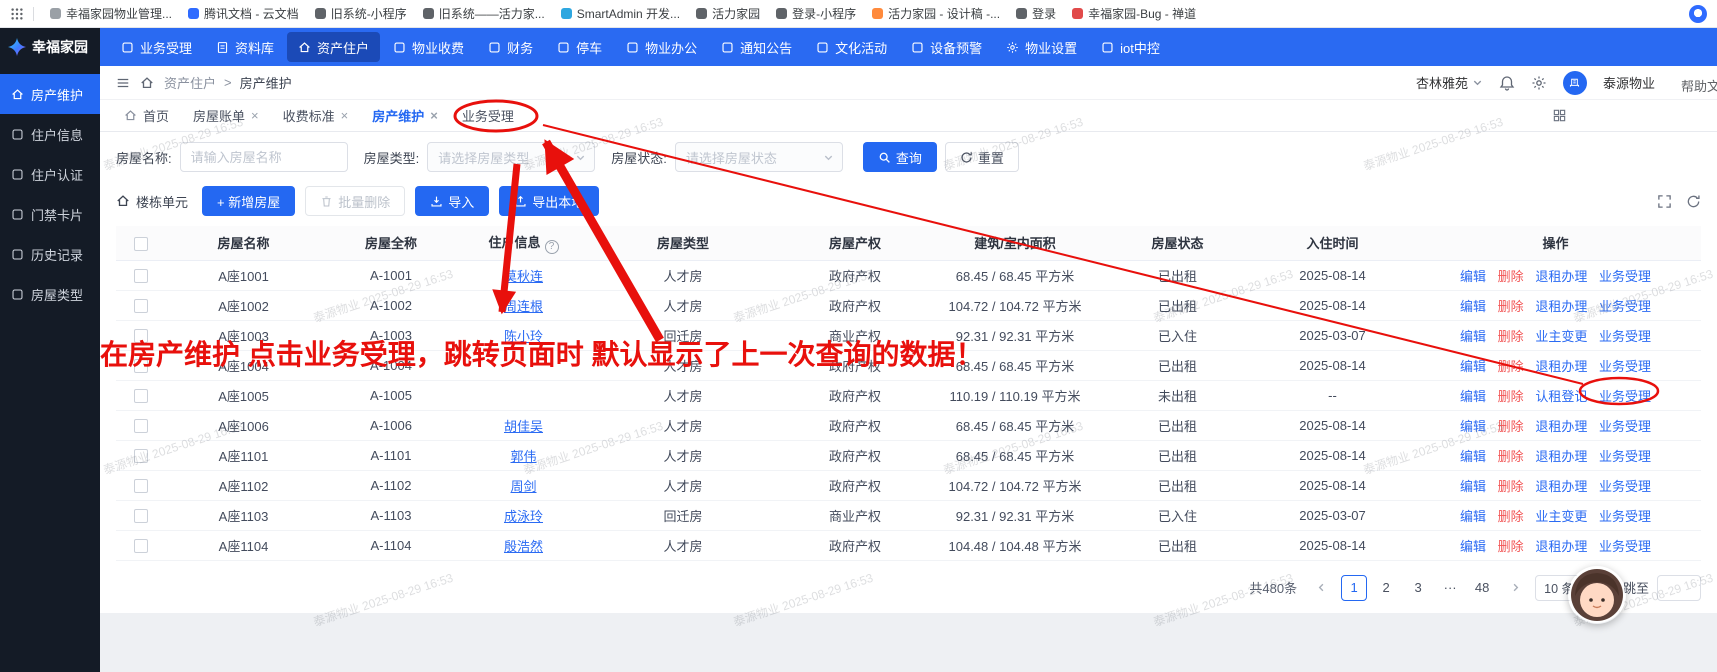  Describe the element at coordinates (50, 294) in the screenshot. I see `sidebar-item: 房屋类型` at that location.